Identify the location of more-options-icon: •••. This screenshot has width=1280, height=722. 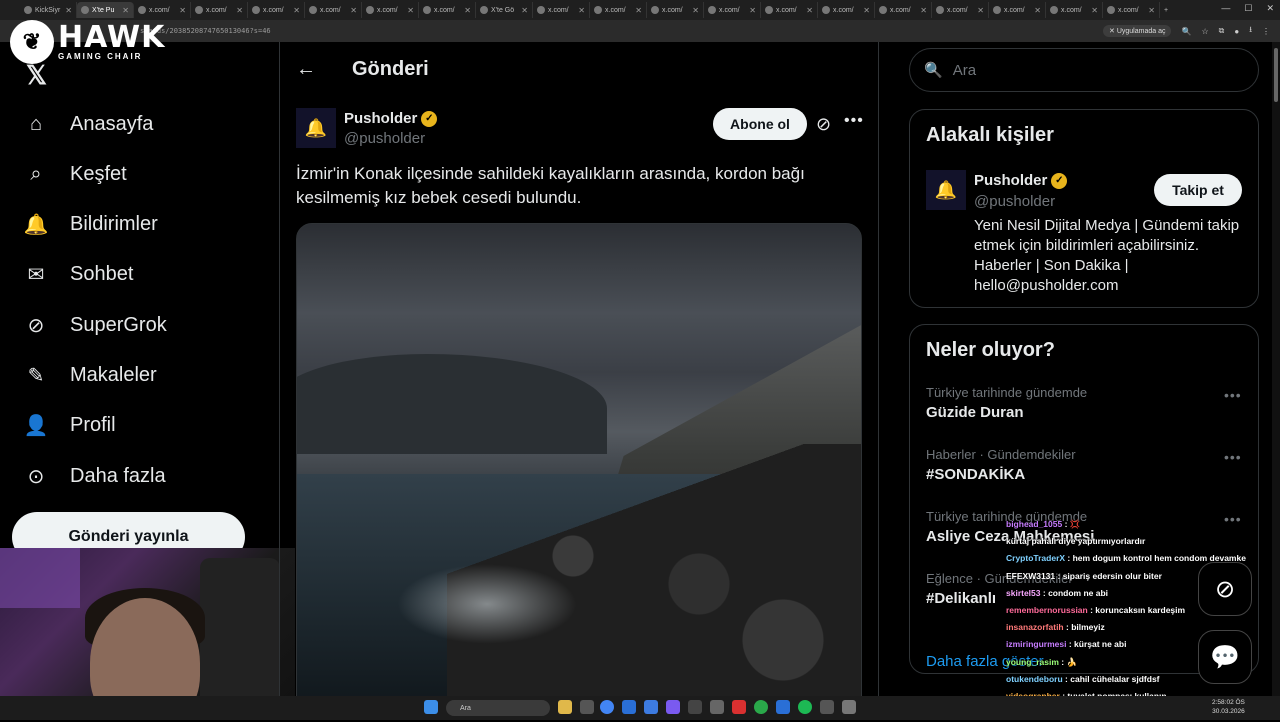
(854, 121).